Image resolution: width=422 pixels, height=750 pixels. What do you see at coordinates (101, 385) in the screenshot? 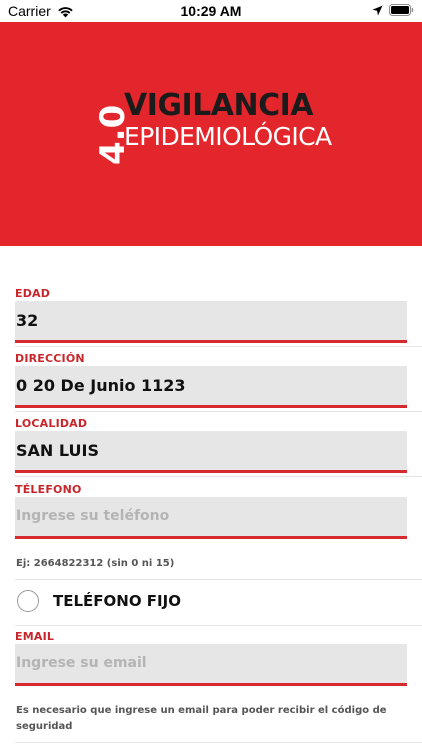
I see `direccion-value: 0 20 De Junio 1123` at bounding box center [101, 385].